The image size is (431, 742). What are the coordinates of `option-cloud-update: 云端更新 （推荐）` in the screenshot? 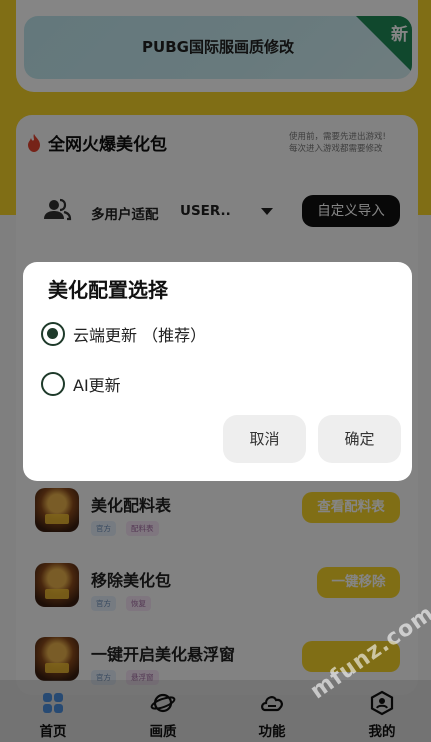 It's located at (123, 334).